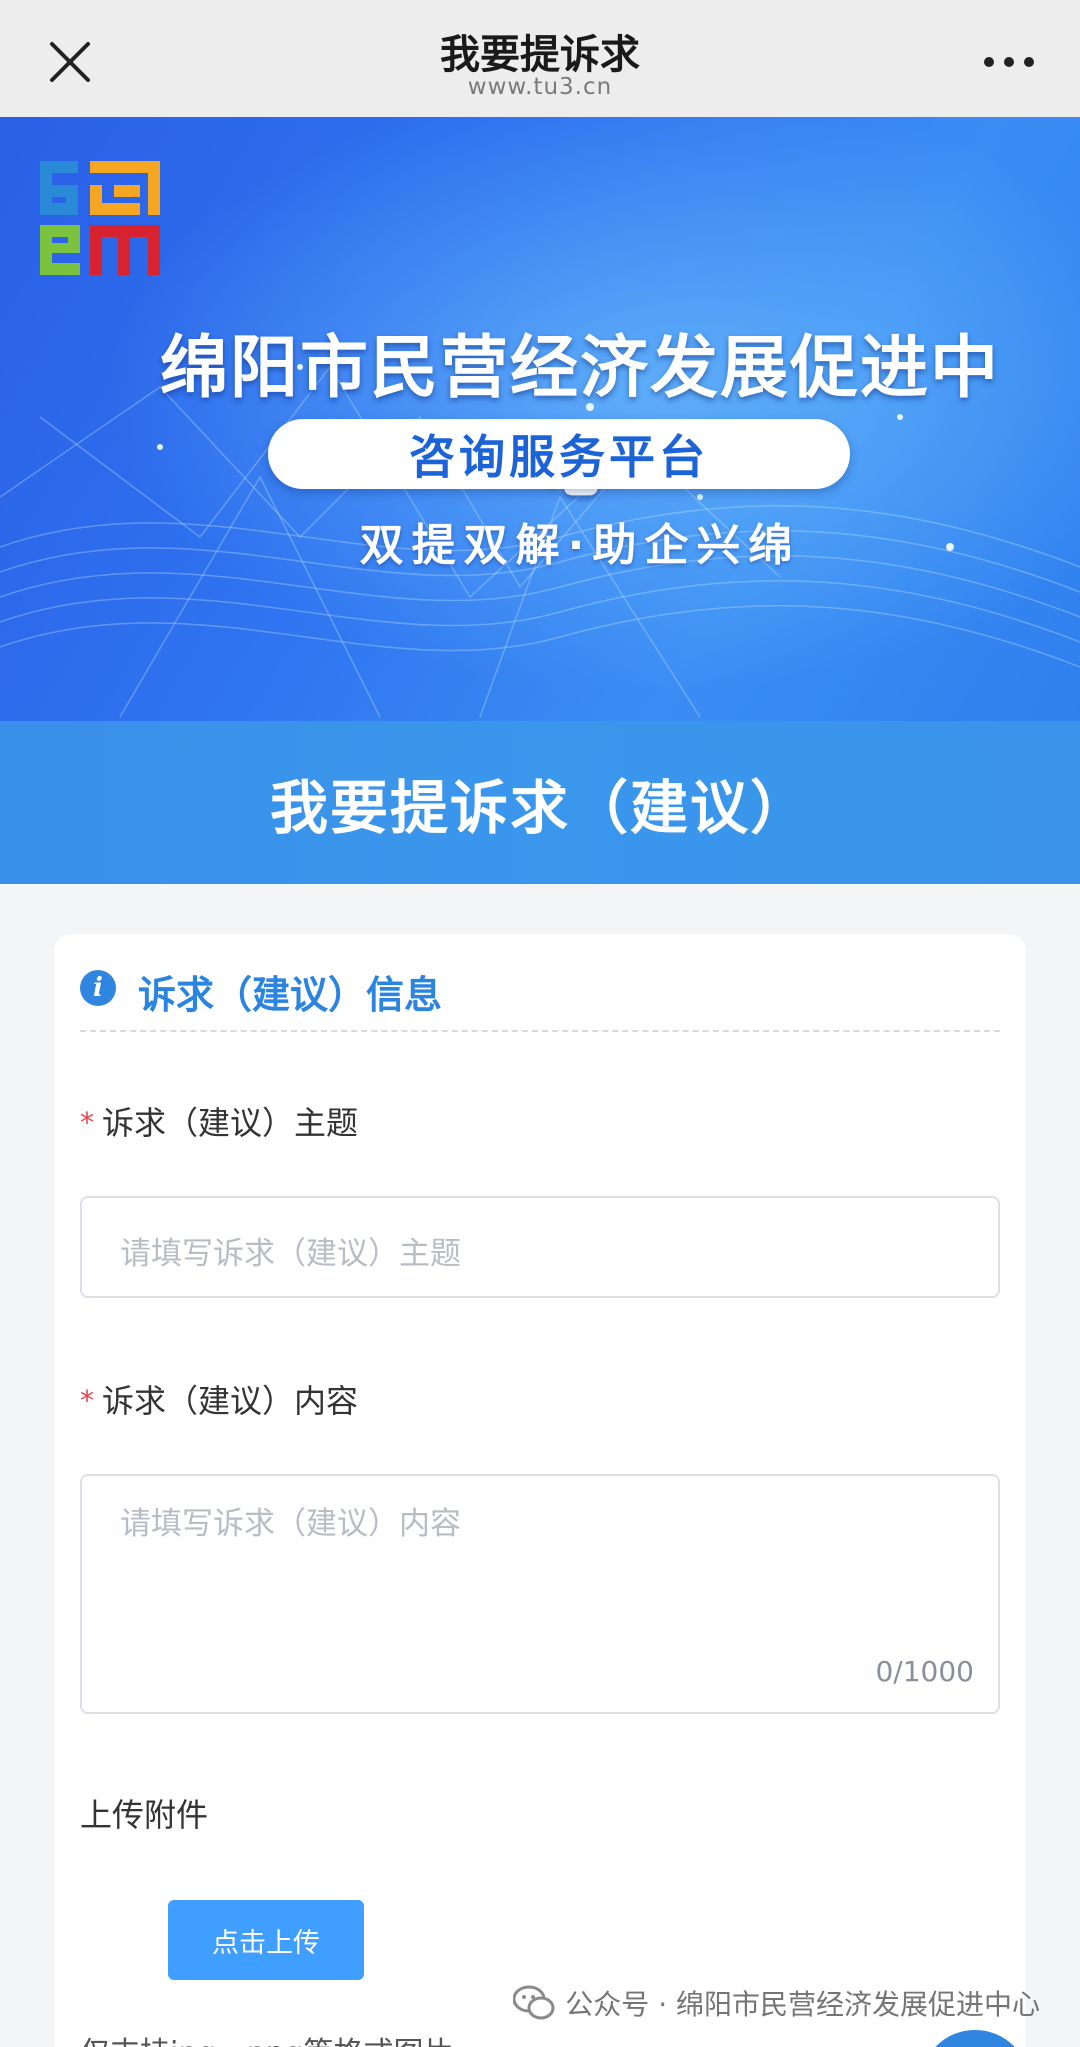 The height and width of the screenshot is (2047, 1080). What do you see at coordinates (266, 1940) in the screenshot?
I see `upload-button: 点击上传` at bounding box center [266, 1940].